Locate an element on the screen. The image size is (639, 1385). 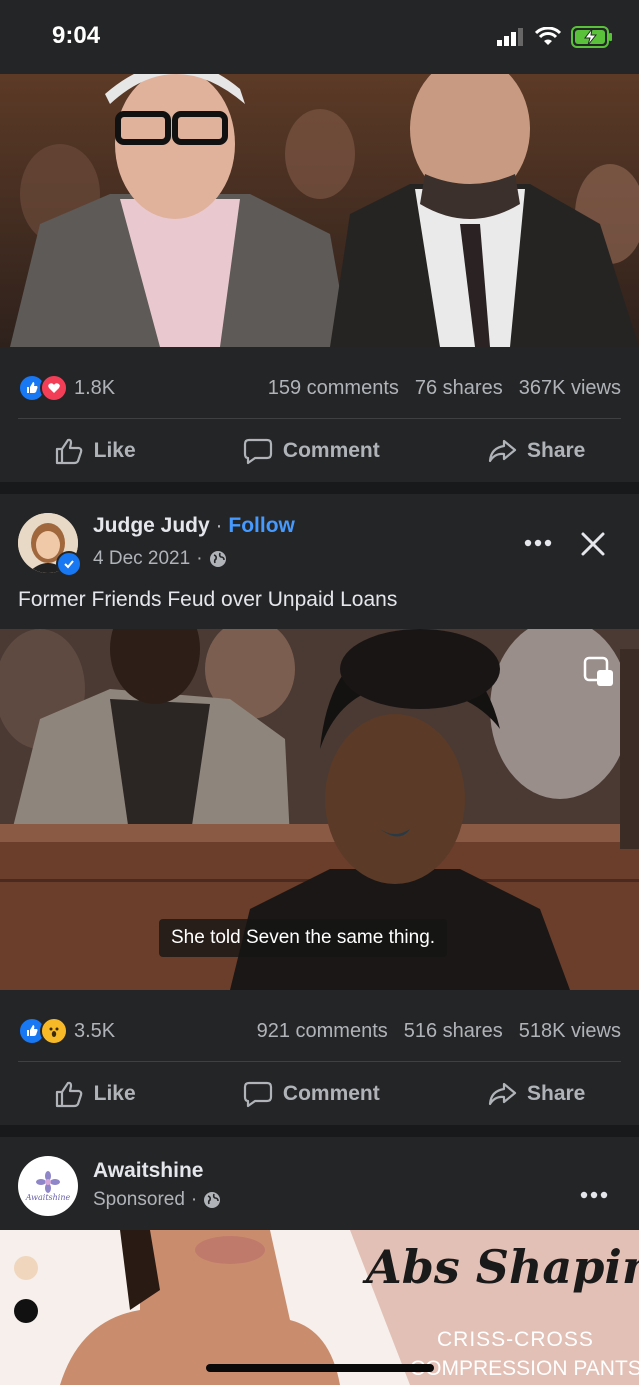
status-time: 9:04 is located at coordinates (76, 35).